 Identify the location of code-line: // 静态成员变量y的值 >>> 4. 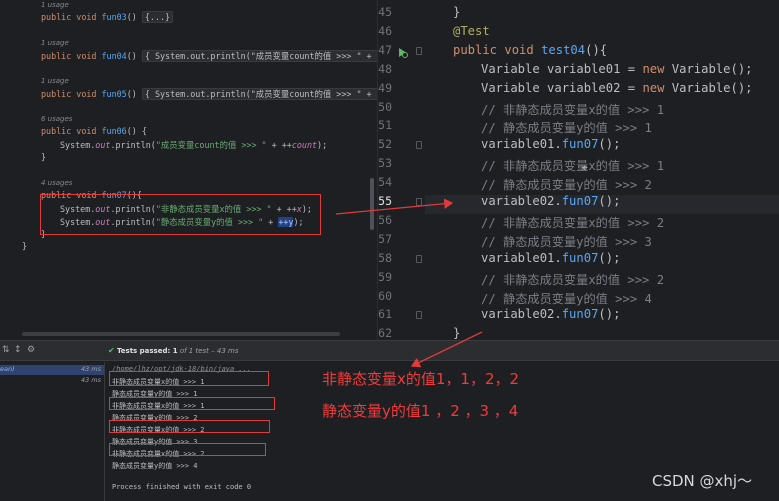
(566, 298).